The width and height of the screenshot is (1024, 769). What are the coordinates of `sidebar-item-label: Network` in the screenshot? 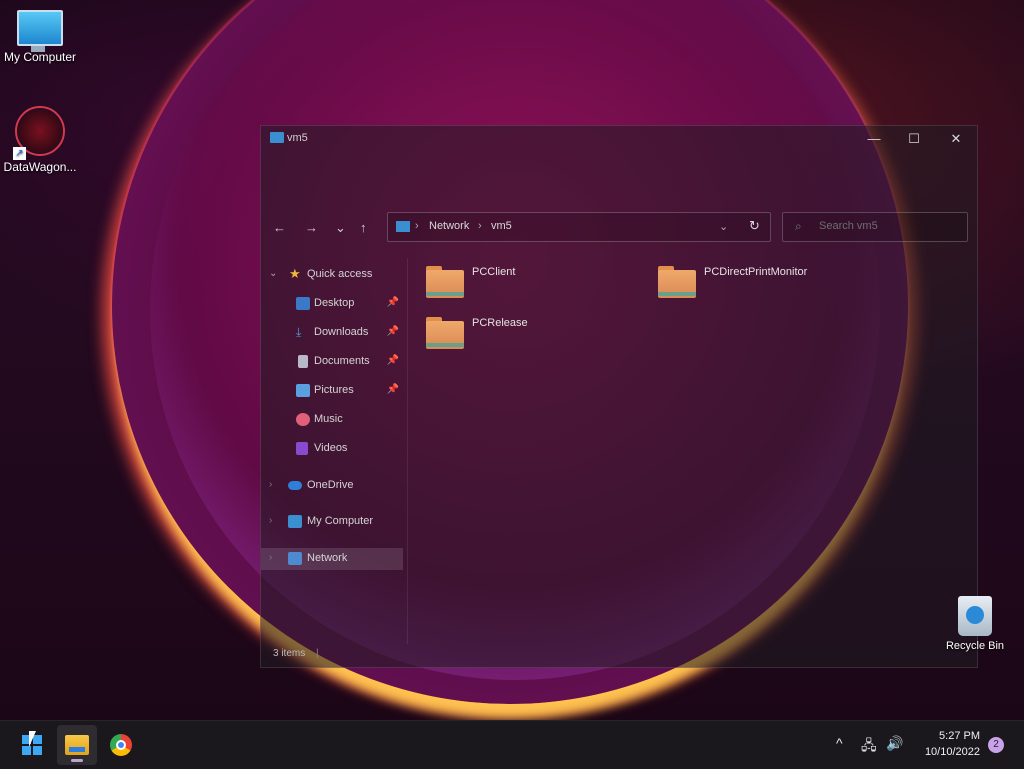 It's located at (327, 558).